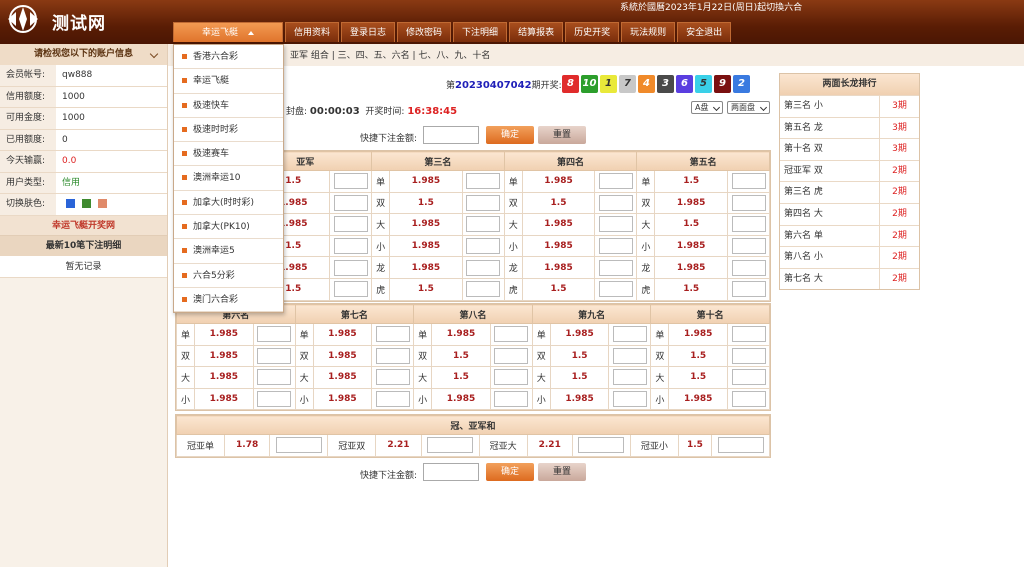 The height and width of the screenshot is (567, 1024). What do you see at coordinates (228, 106) in the screenshot?
I see `dropdown-item: 极速快车` at bounding box center [228, 106].